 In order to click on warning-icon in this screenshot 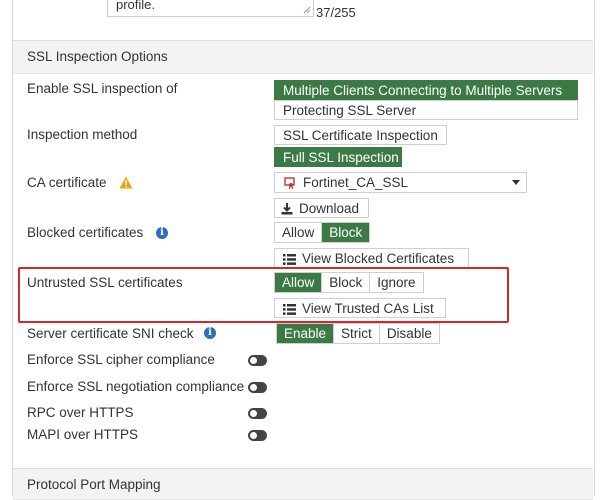, I will do `click(126, 182)`.